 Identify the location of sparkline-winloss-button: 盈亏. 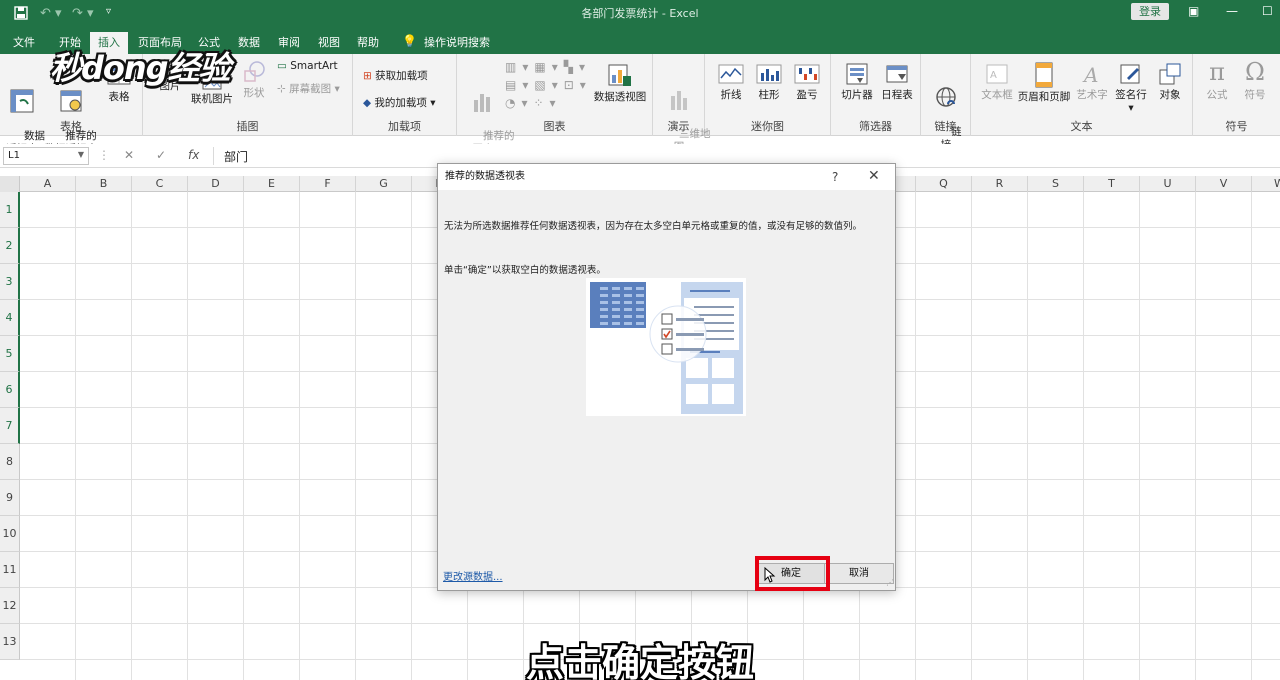
(807, 82).